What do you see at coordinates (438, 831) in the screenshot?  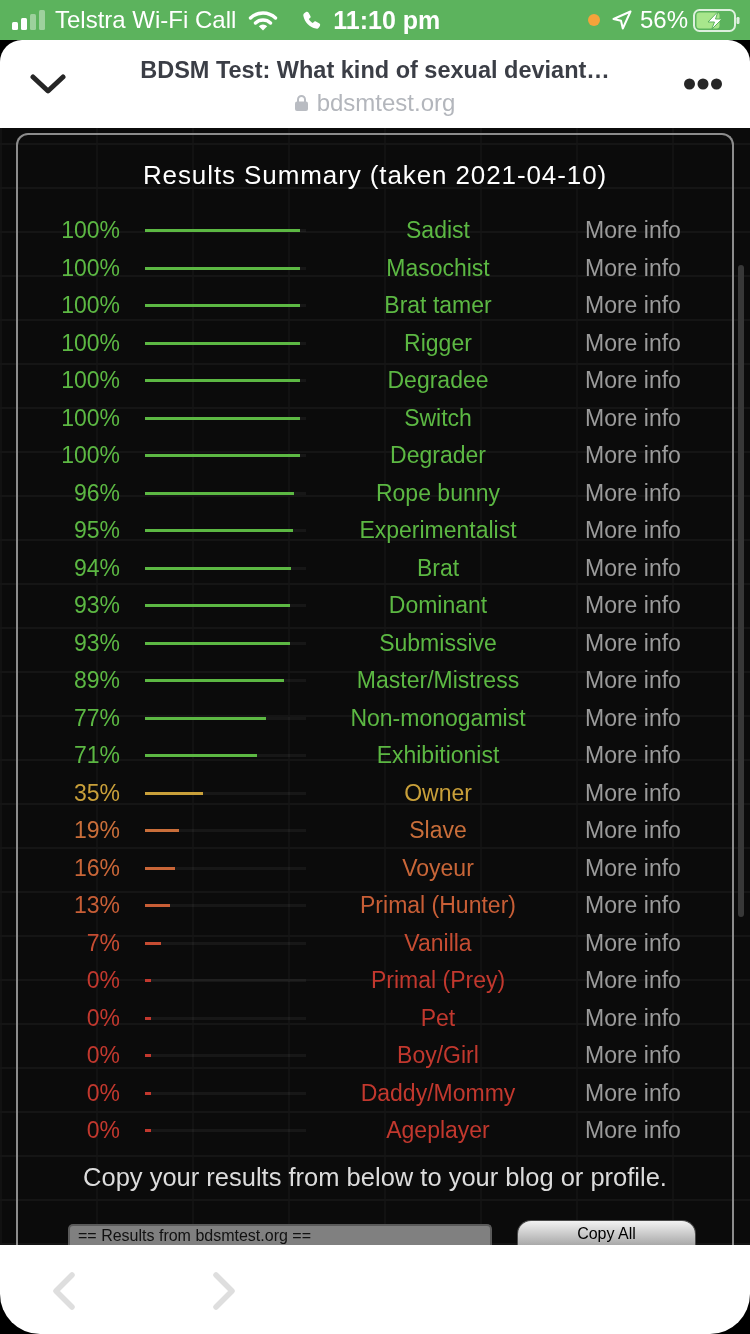 I see `role-name: Slave` at bounding box center [438, 831].